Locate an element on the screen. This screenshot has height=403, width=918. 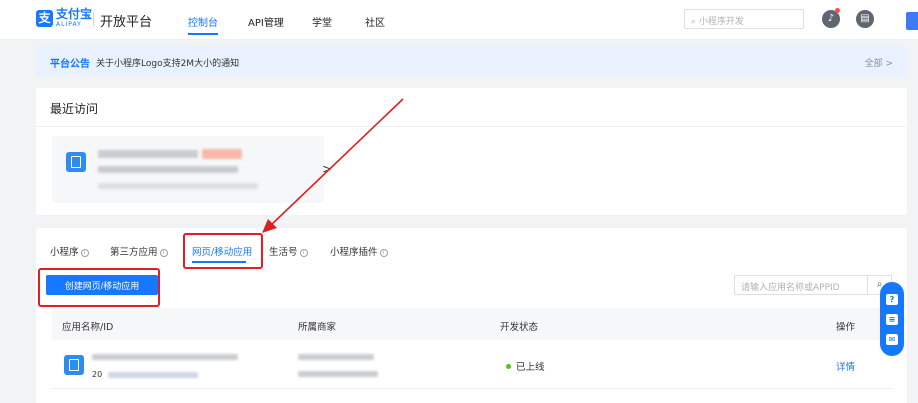
redacted-app-desc is located at coordinates (178, 186).